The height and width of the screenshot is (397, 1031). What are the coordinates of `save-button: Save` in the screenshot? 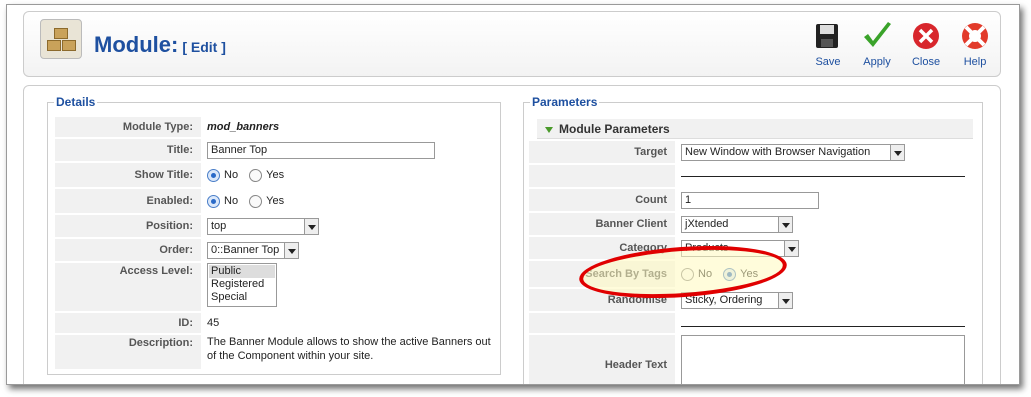 It's located at (828, 44).